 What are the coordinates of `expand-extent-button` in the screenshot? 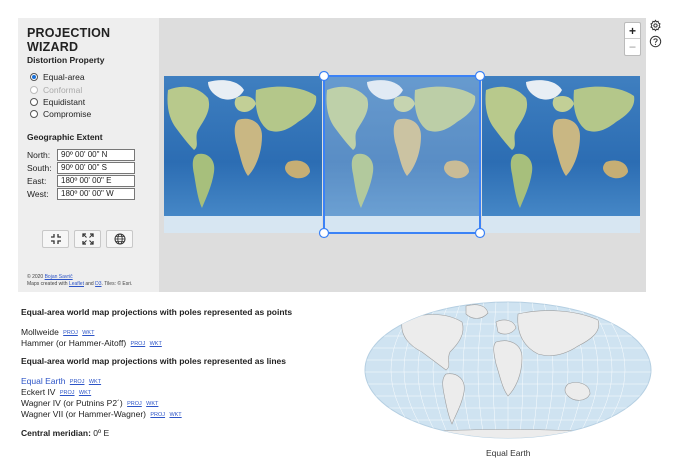 It's located at (87, 239).